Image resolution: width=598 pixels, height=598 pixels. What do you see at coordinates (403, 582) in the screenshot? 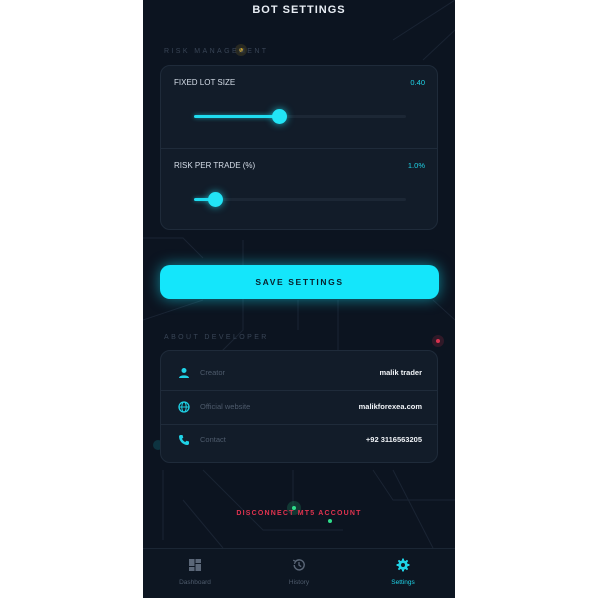
I see `nav-settings-label: Settings` at bounding box center [403, 582].